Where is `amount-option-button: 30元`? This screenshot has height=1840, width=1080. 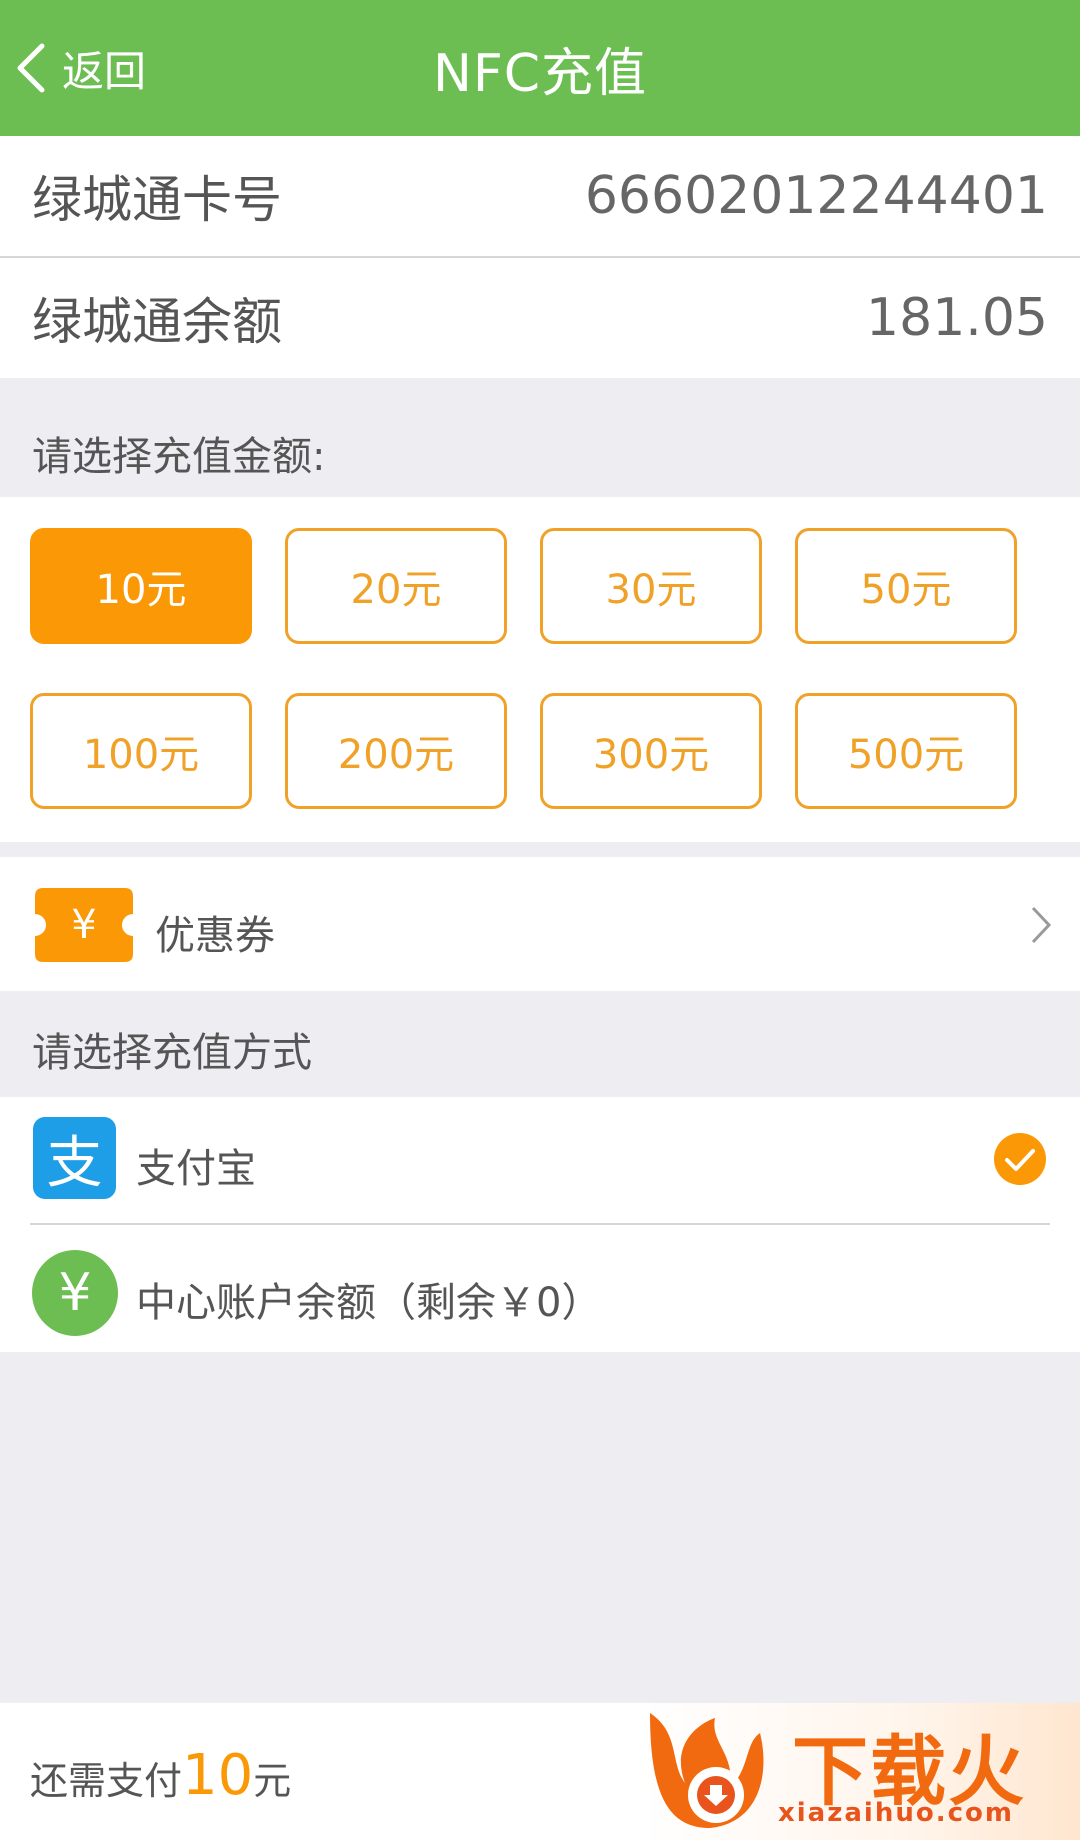 amount-option-button: 30元 is located at coordinates (651, 586).